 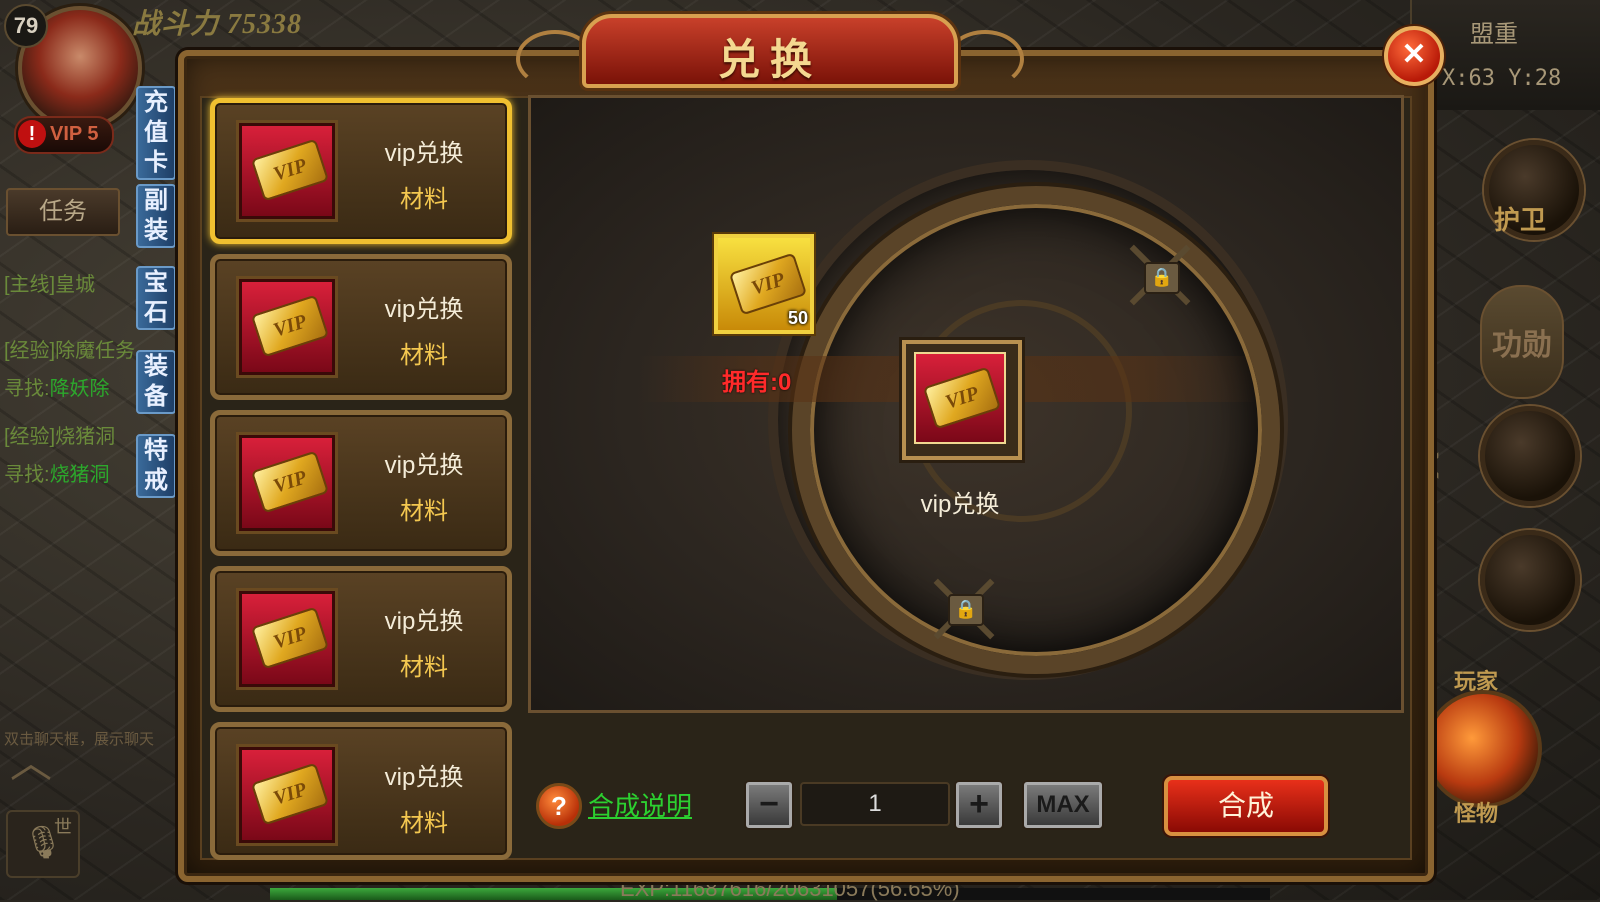 I want to click on side-tab-equip: 装备, so click(x=156, y=382).